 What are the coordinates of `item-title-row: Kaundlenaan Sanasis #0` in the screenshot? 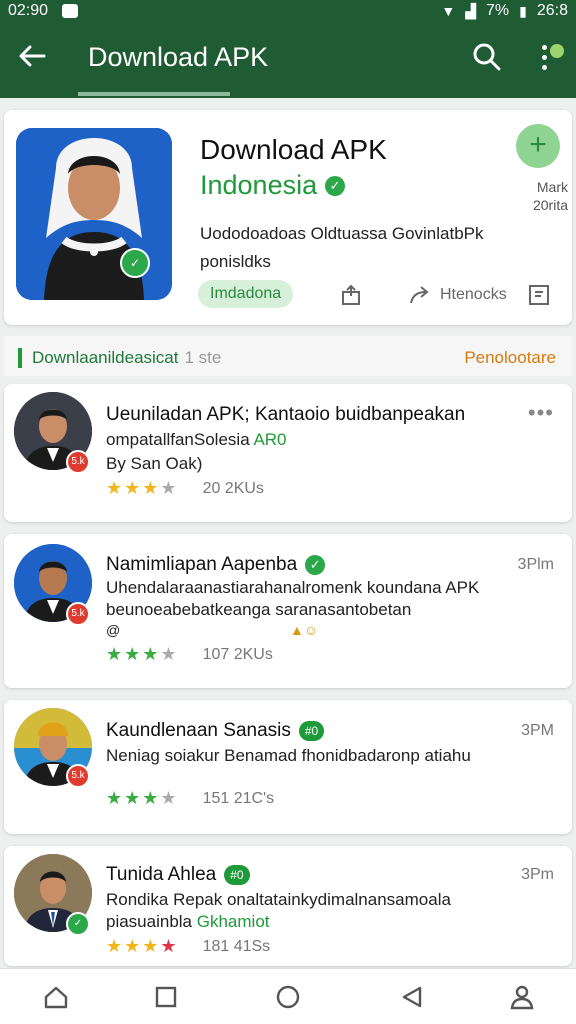 It's located at (215, 731).